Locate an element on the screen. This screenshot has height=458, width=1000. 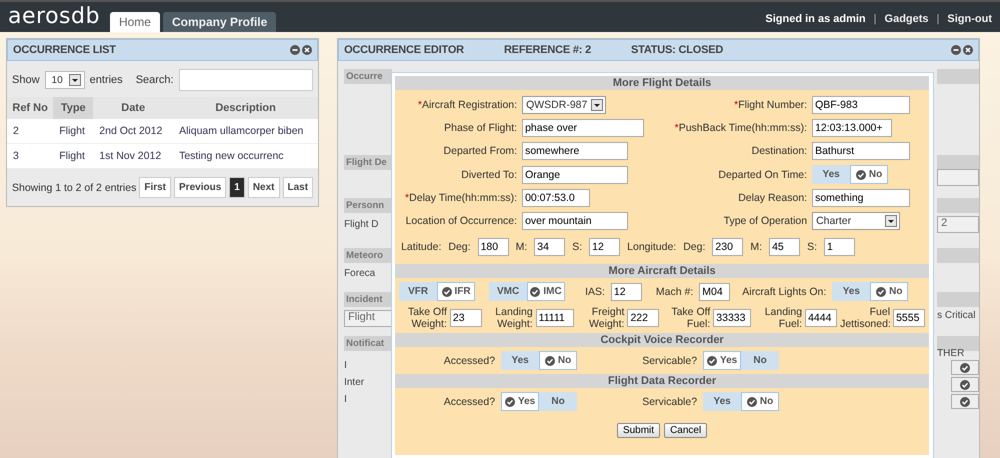
input-field: Flight is located at coordinates (368, 318).